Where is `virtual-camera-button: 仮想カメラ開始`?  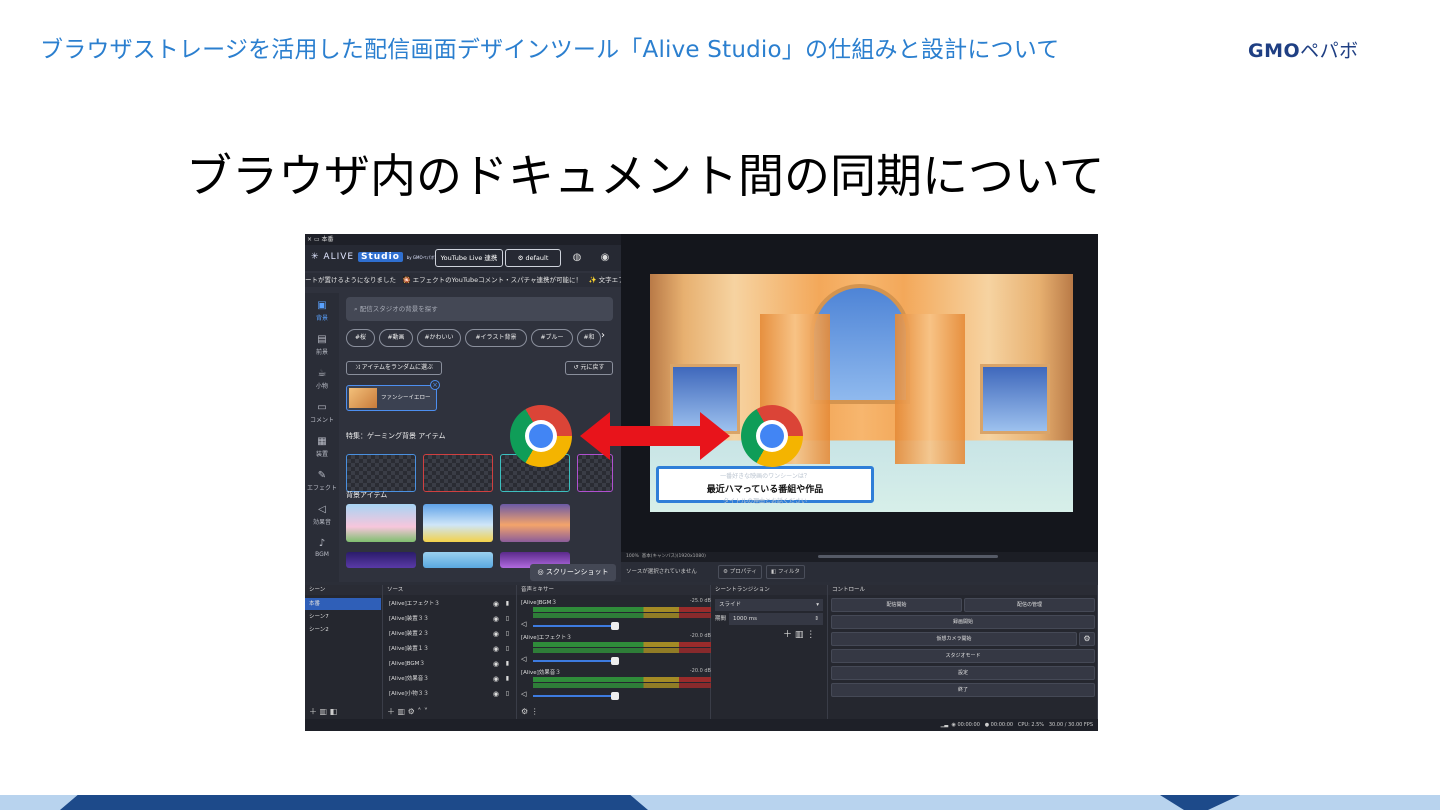
virtual-camera-button: 仮想カメラ開始 is located at coordinates (954, 639).